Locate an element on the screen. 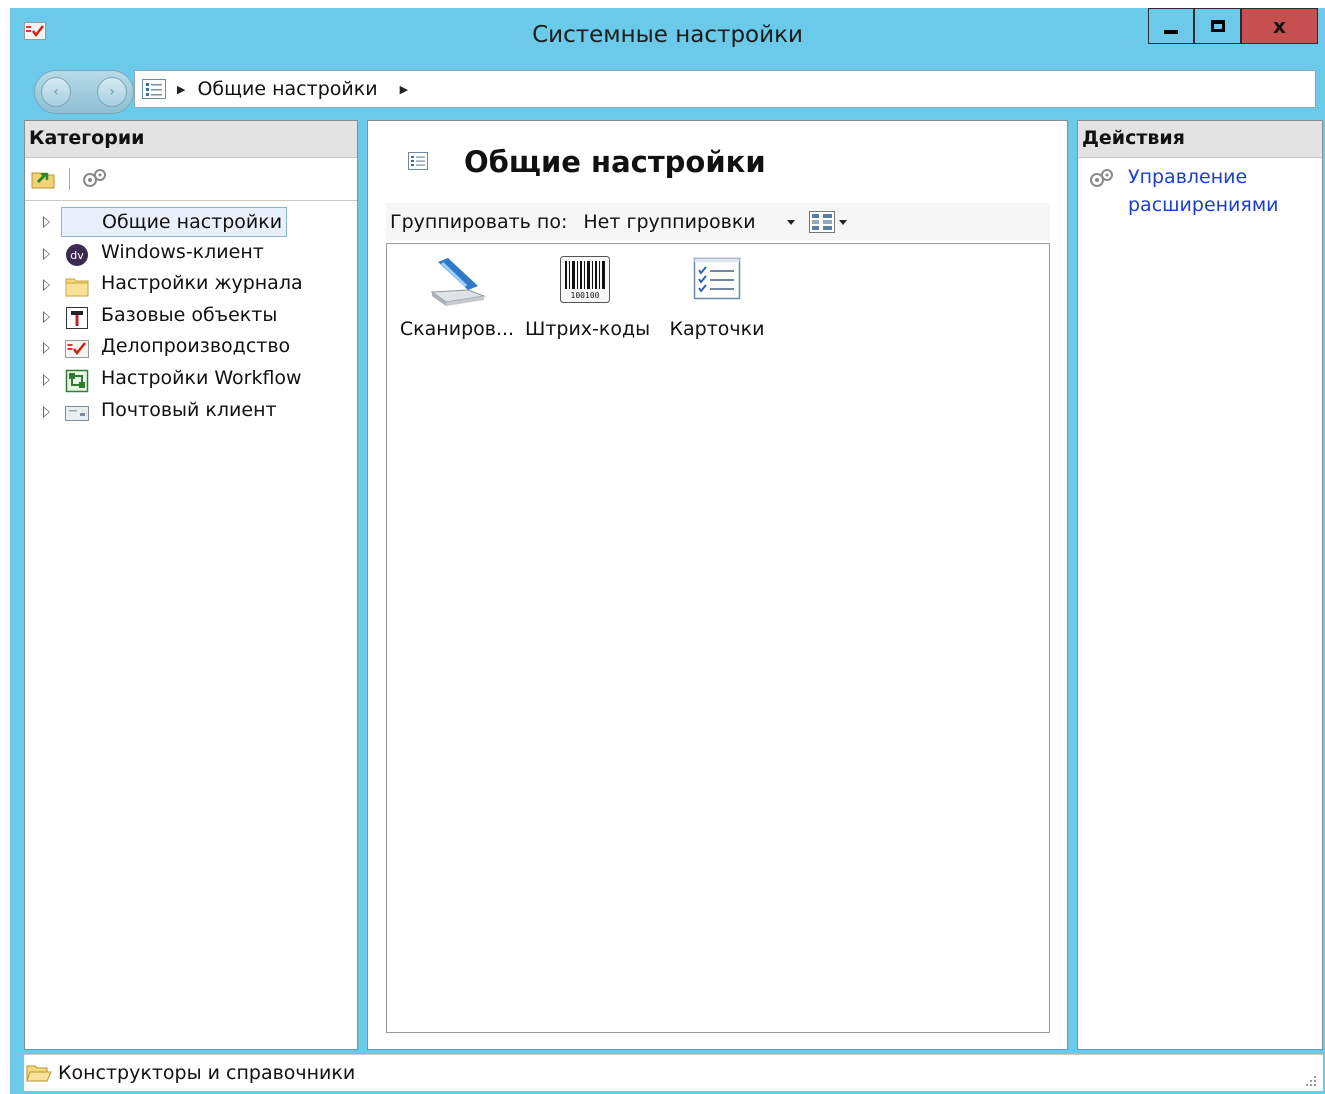 The image size is (1325, 1094). tree-item-base-objects: Базовые объекты is located at coordinates (191, 318).